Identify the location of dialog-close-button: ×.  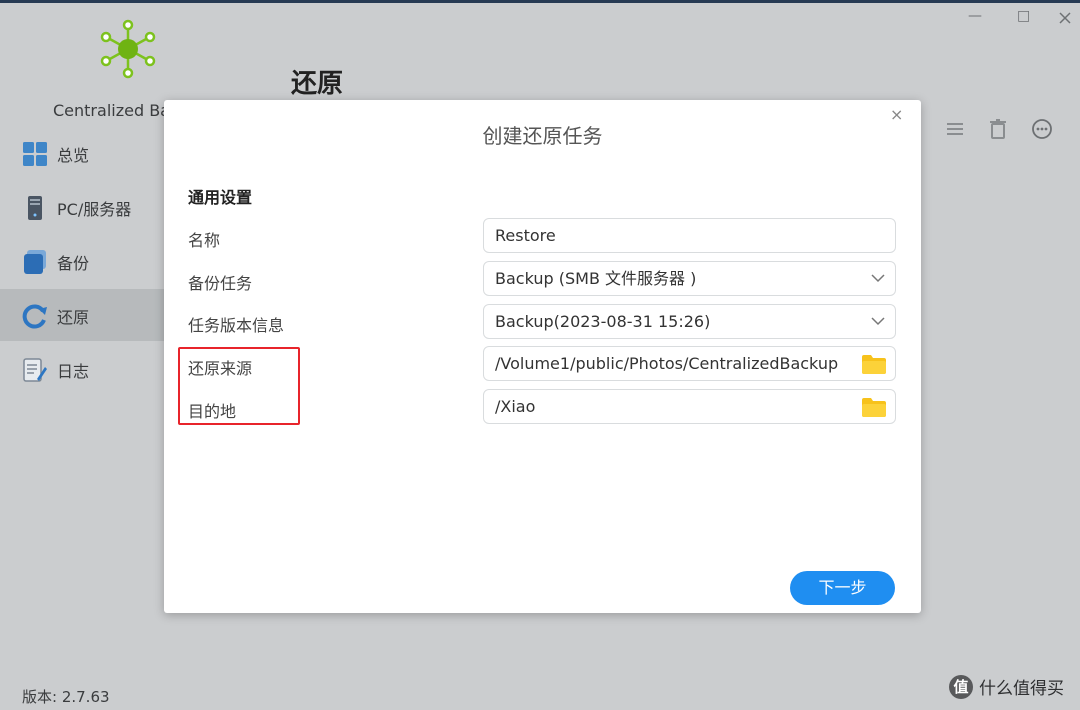
(896, 114).